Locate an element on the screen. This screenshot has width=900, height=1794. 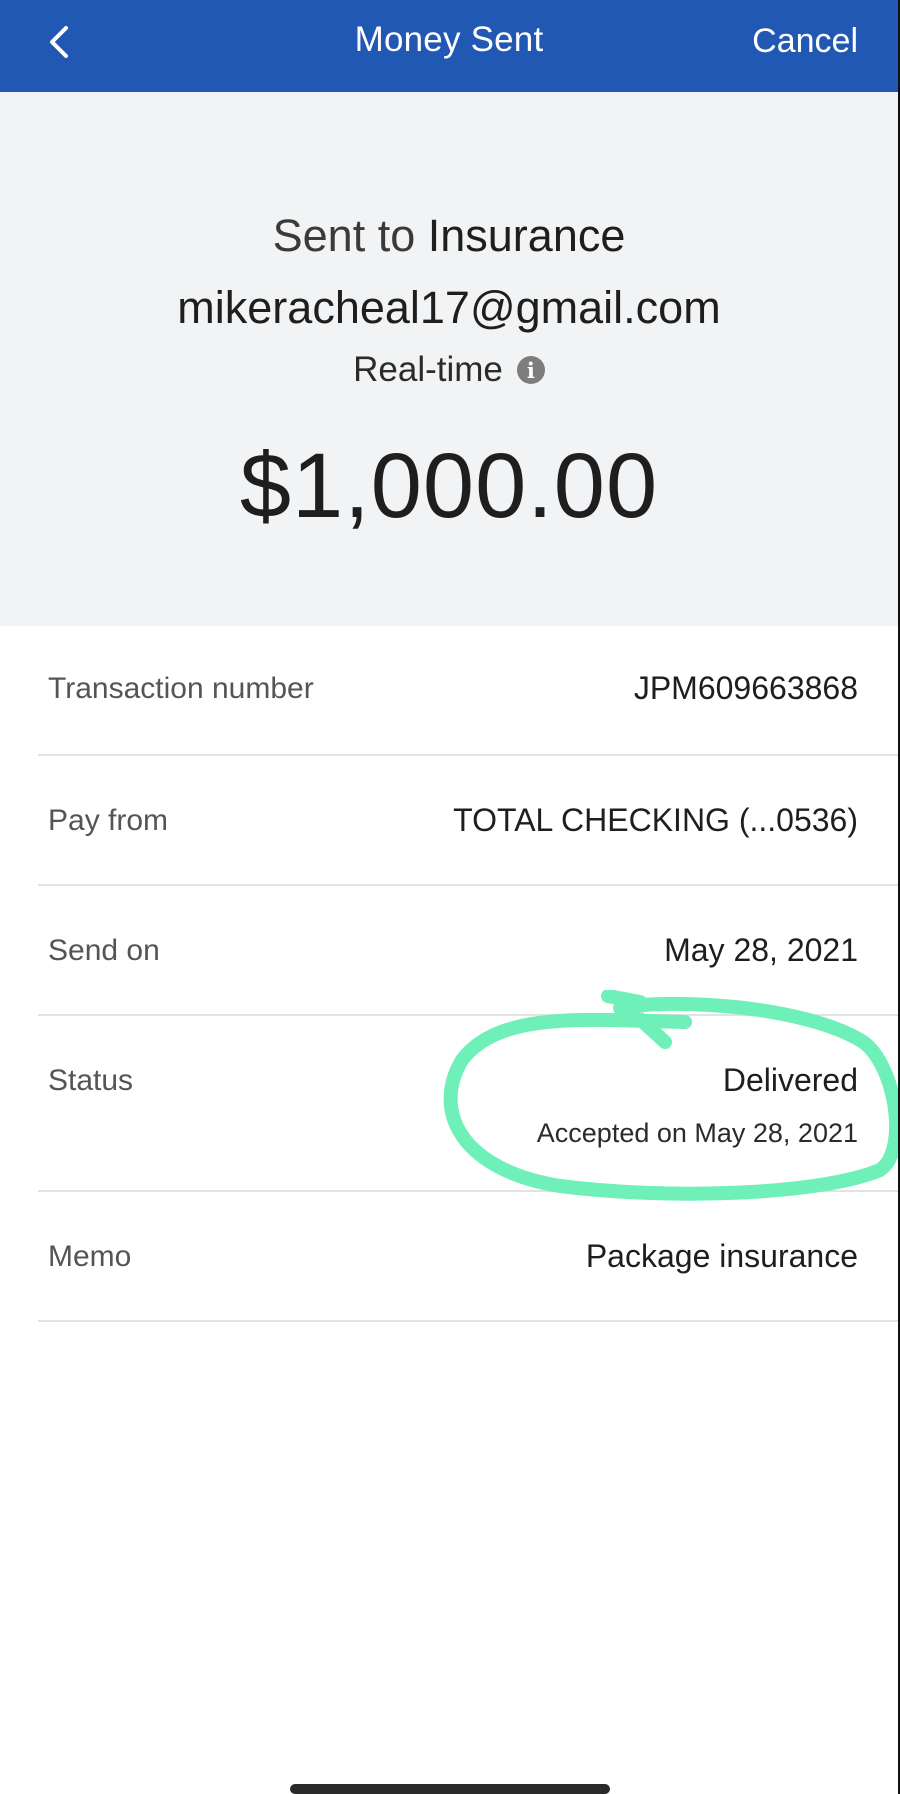
amount: $1,000.00 is located at coordinates (449, 486).